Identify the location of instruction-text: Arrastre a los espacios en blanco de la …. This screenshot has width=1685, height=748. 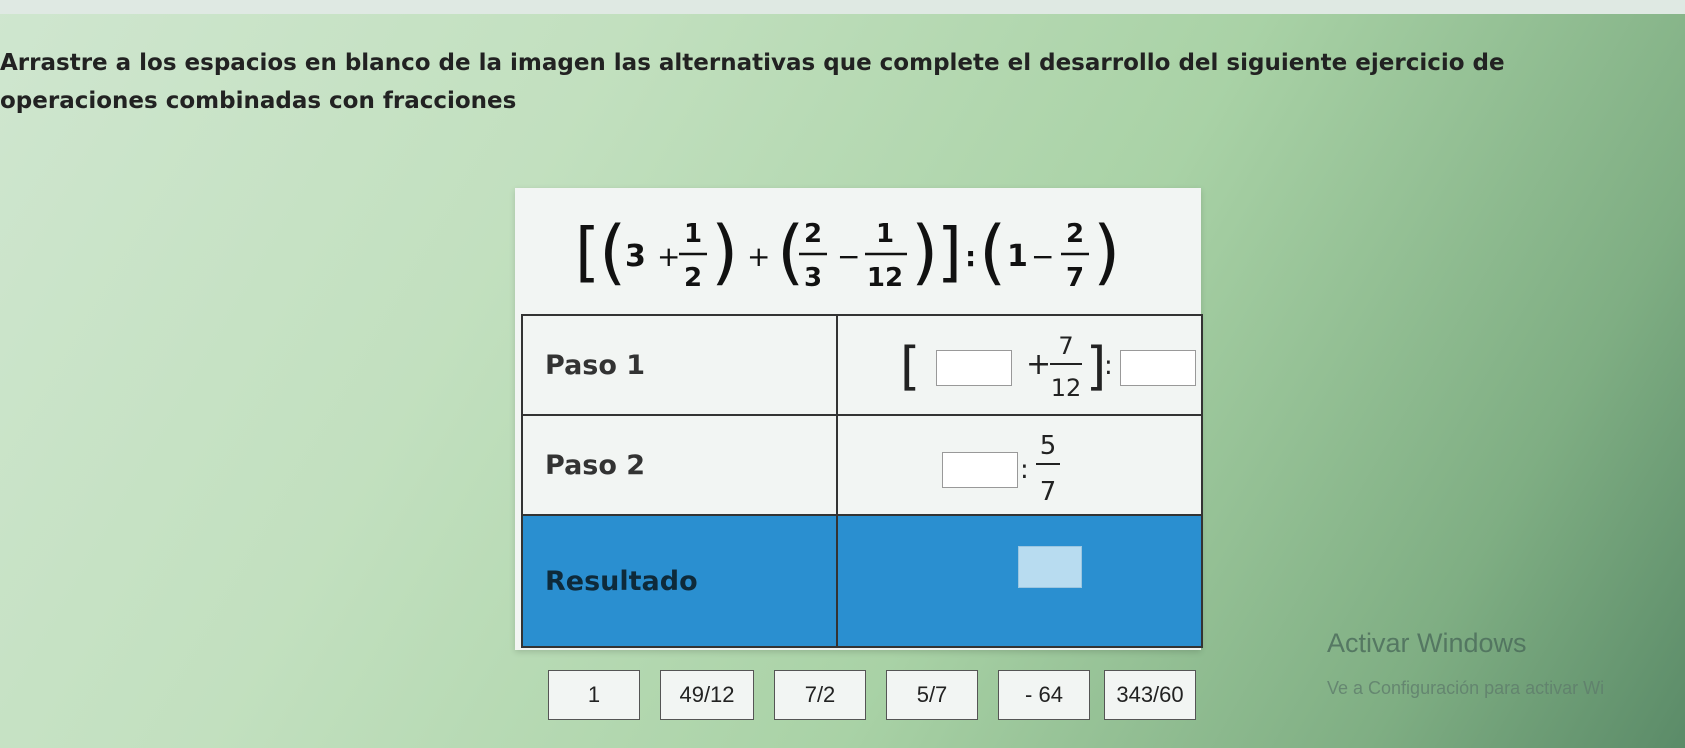
(752, 82).